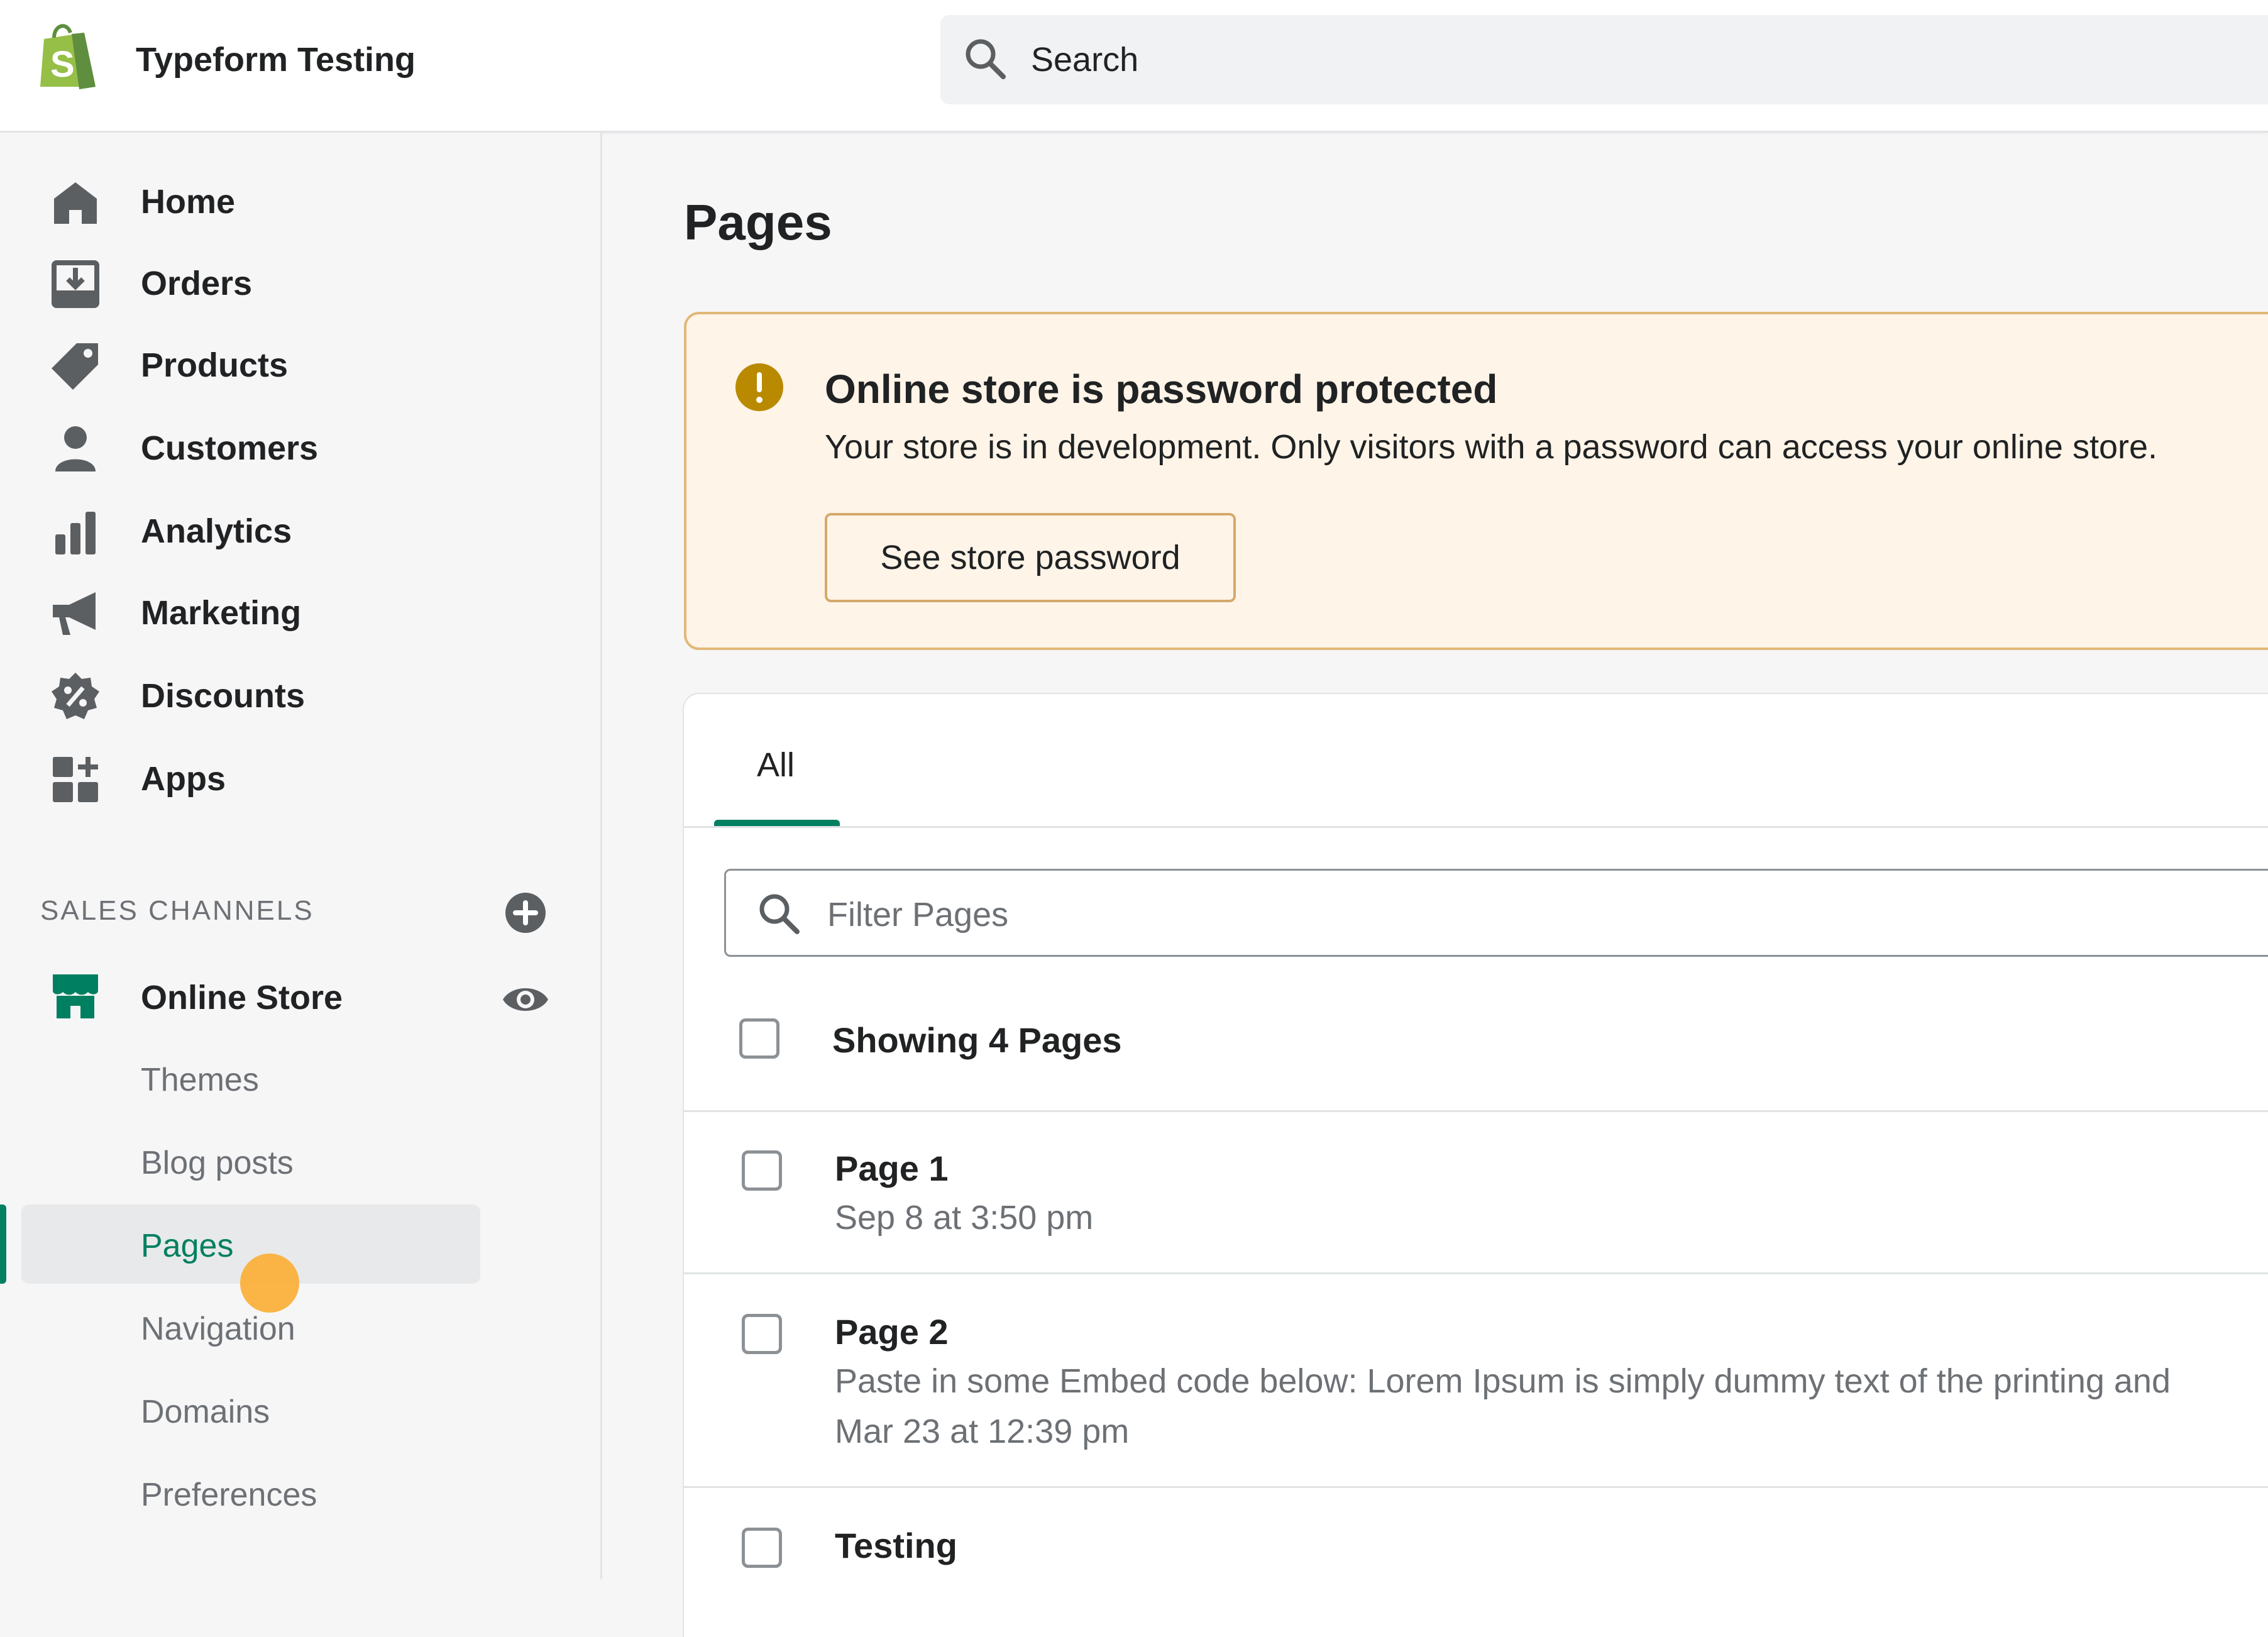 The height and width of the screenshot is (1637, 2268). Describe the element at coordinates (76, 696) in the screenshot. I see `discount-badge-icon` at that location.